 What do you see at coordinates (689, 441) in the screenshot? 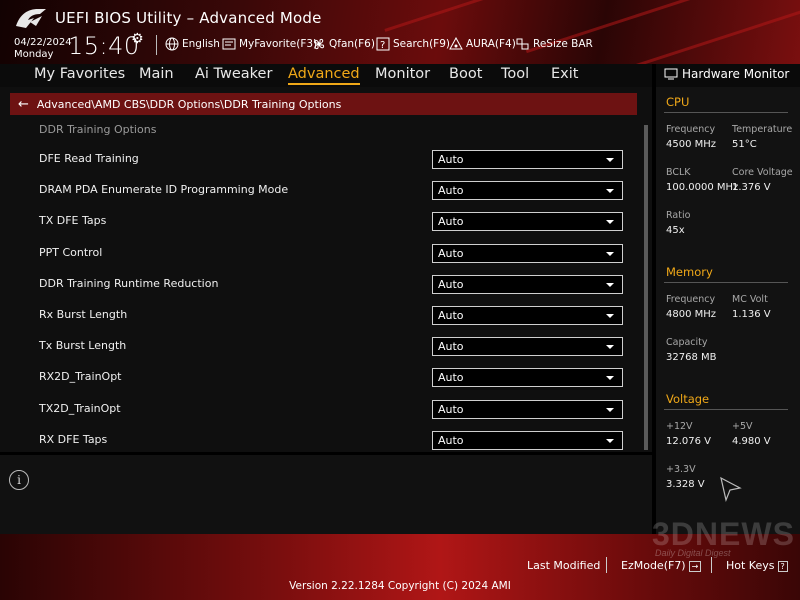
I see `v12-value: 12.076 V` at bounding box center [689, 441].